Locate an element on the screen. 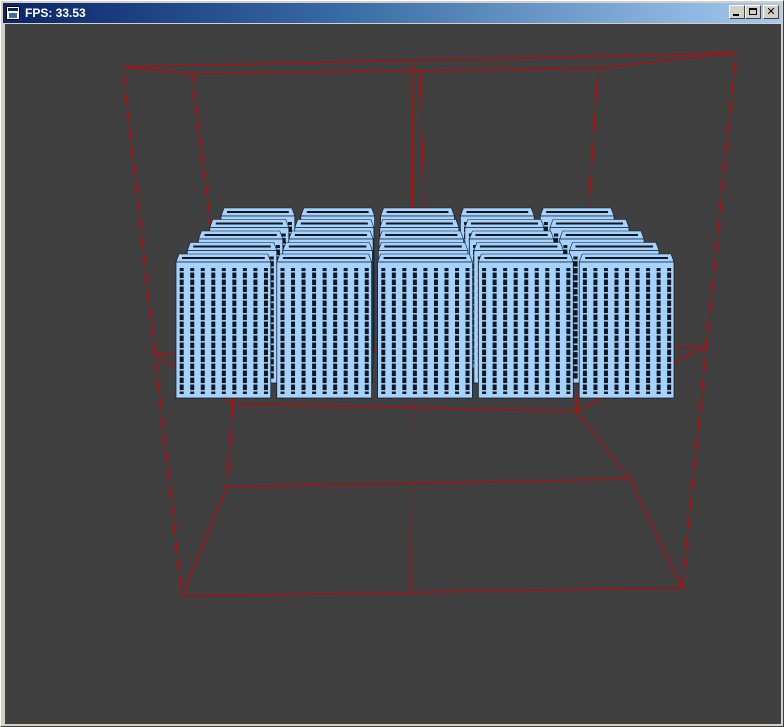 The width and height of the screenshot is (784, 727). minimize-button is located at coordinates (737, 12).